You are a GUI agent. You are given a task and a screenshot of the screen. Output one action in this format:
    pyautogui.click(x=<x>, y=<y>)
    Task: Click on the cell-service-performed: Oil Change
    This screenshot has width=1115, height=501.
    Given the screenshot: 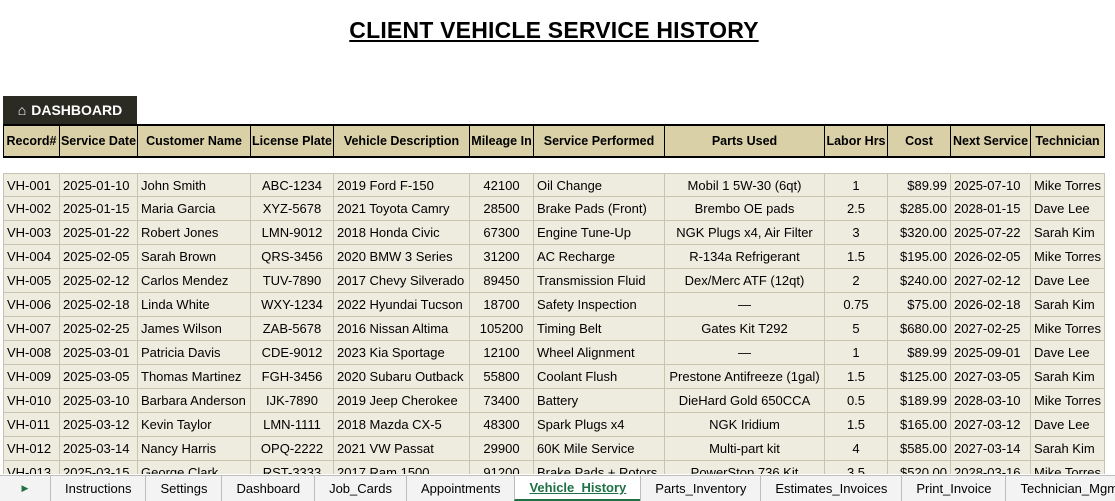 What is the action you would take?
    pyautogui.click(x=599, y=185)
    